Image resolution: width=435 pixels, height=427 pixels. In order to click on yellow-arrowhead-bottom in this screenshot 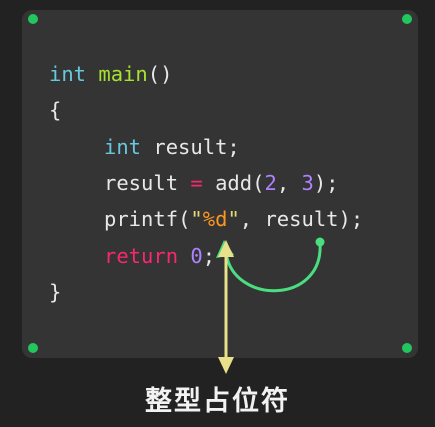, I will do `click(226, 365)`.